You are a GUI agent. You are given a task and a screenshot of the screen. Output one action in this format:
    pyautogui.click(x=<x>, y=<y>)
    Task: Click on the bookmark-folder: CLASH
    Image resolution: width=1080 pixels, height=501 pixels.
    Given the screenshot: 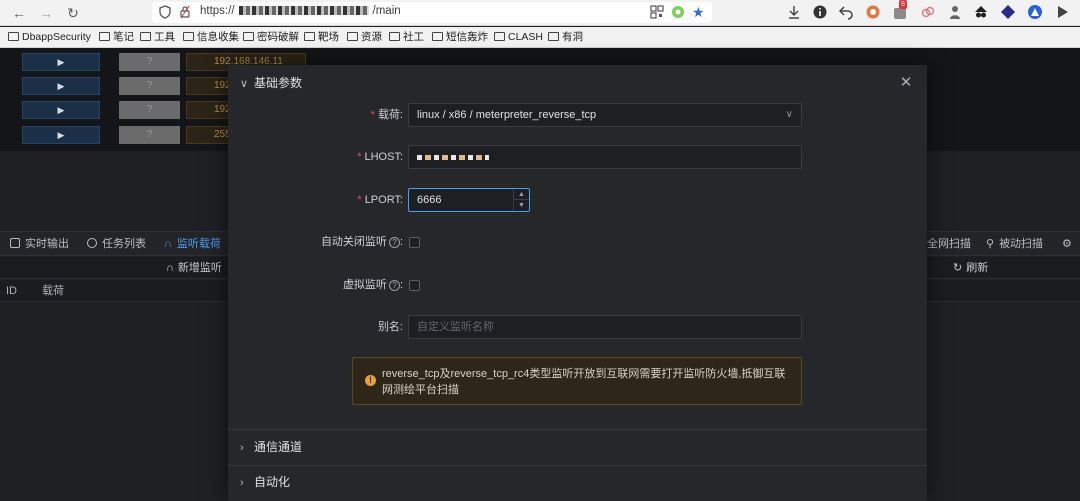 What is the action you would take?
    pyautogui.click(x=518, y=37)
    